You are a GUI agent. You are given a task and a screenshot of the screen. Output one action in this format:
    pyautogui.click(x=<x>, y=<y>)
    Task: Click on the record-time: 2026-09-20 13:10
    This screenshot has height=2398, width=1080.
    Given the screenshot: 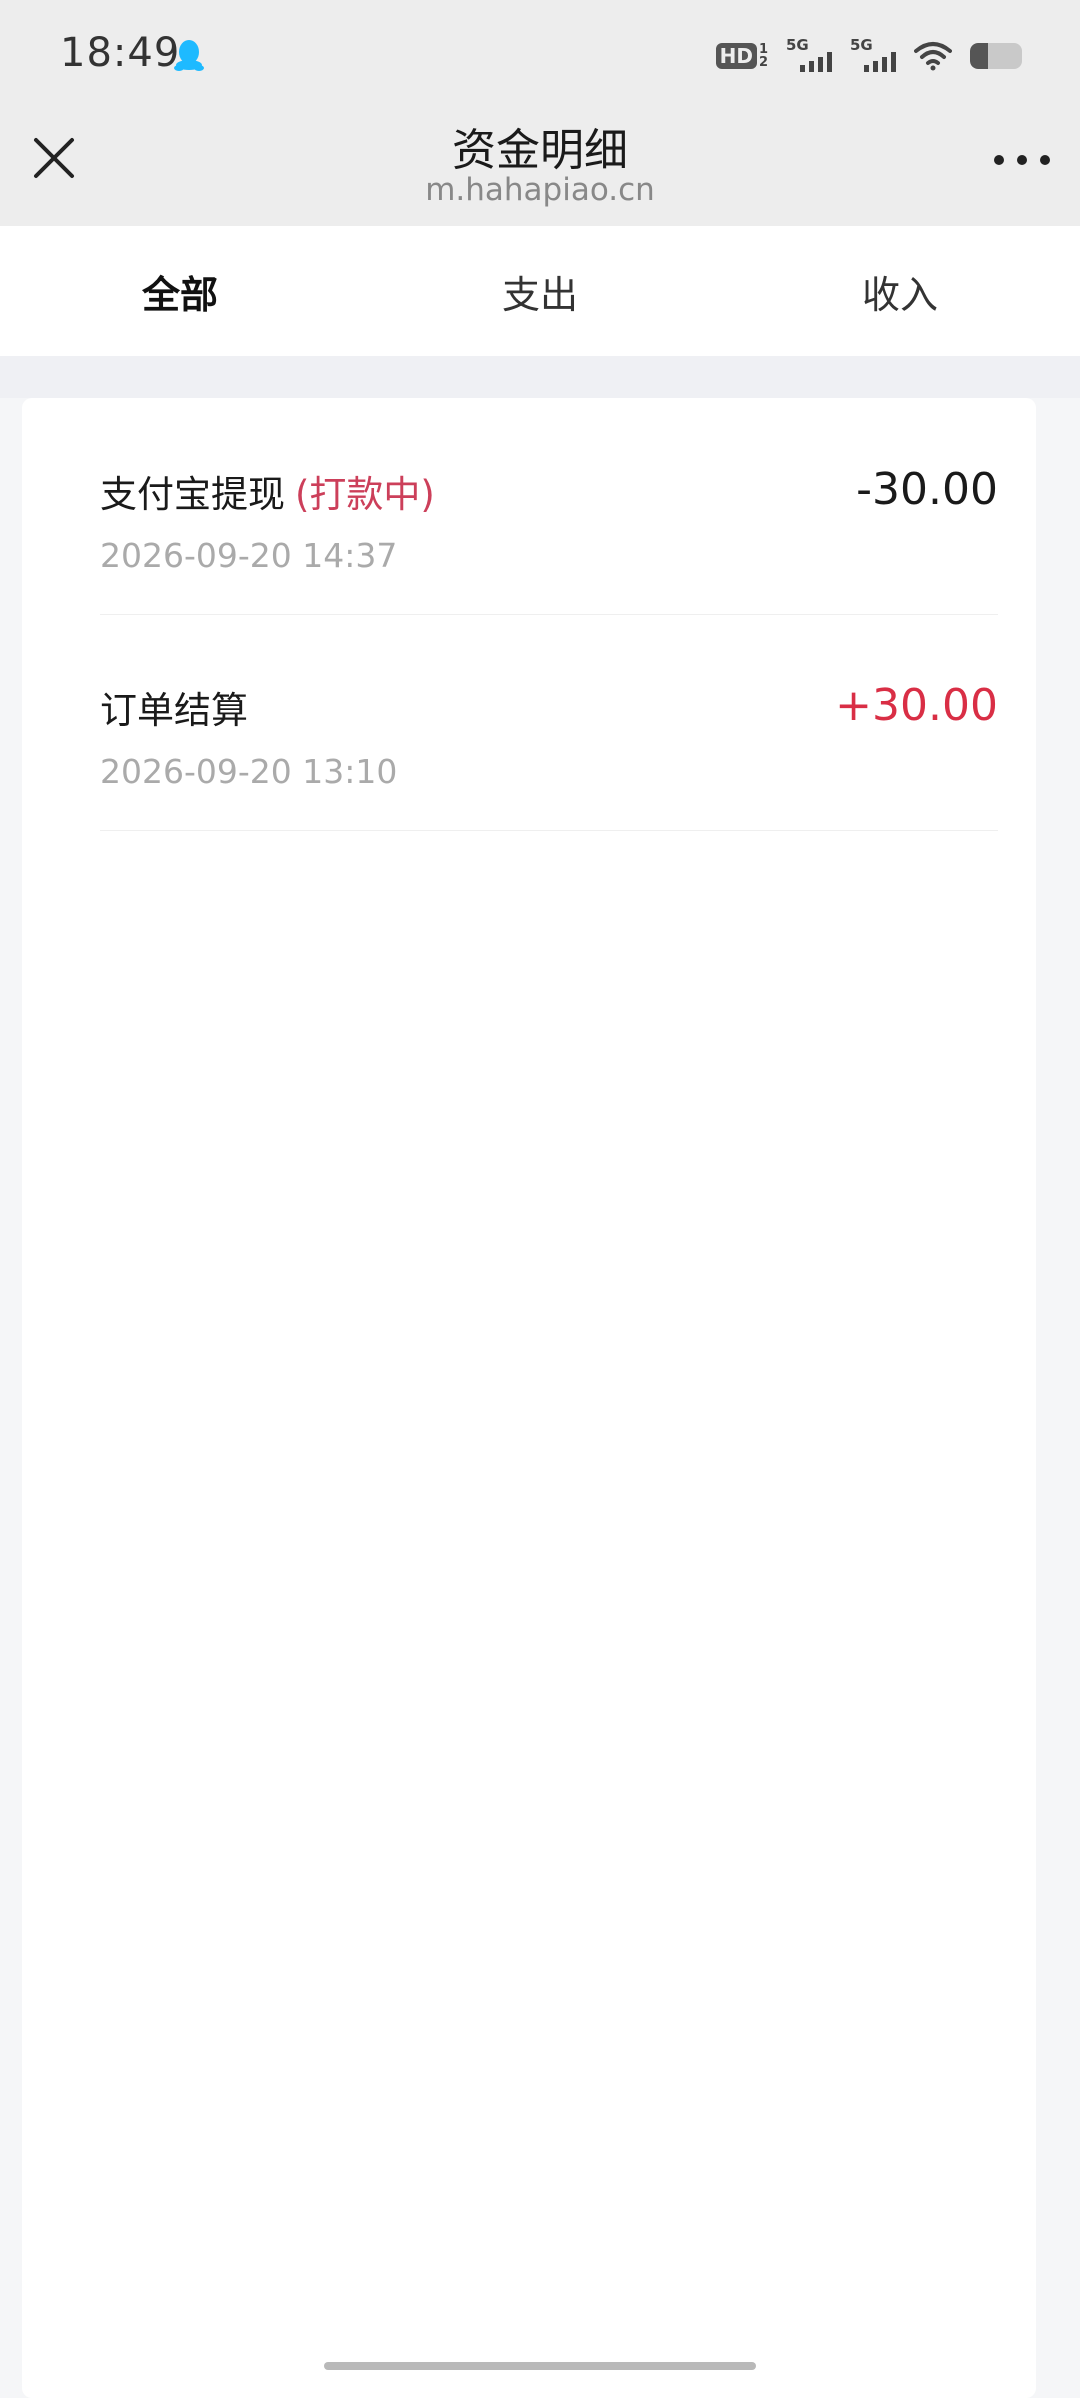 What is the action you would take?
    pyautogui.click(x=249, y=771)
    